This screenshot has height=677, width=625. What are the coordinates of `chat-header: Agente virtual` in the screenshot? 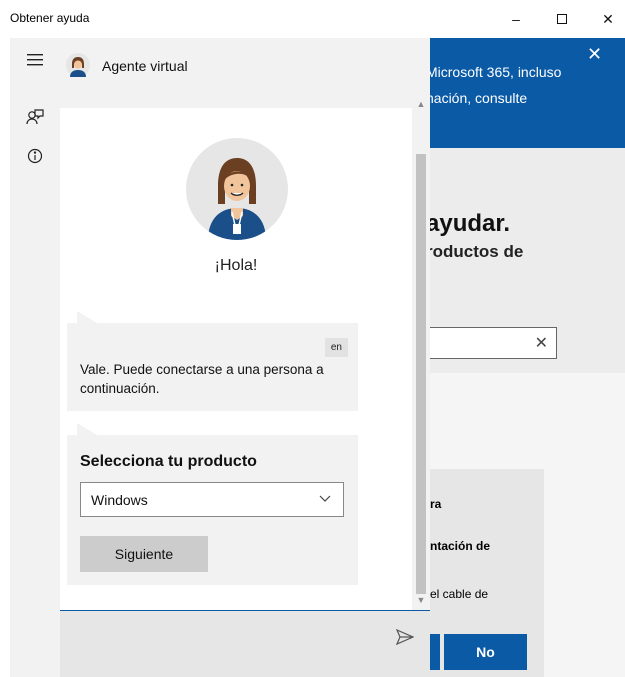 It's located at (245, 66).